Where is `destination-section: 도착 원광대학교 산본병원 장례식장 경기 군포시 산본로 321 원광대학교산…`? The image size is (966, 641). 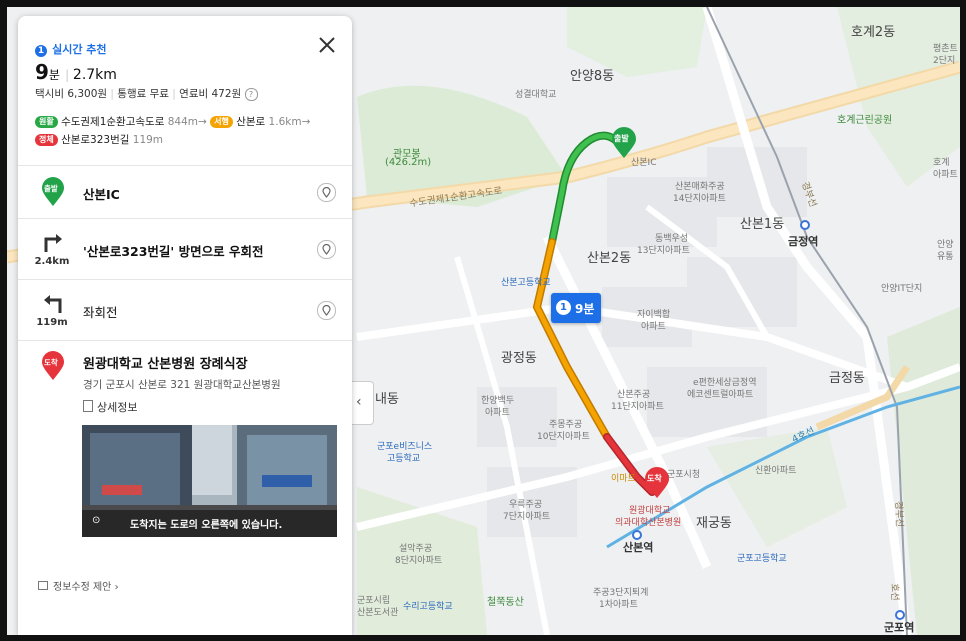
destination-section: 도착 원광대학교 산본병원 장례식장 경기 군포시 산본로 321 원광대학교산… is located at coordinates (185, 441).